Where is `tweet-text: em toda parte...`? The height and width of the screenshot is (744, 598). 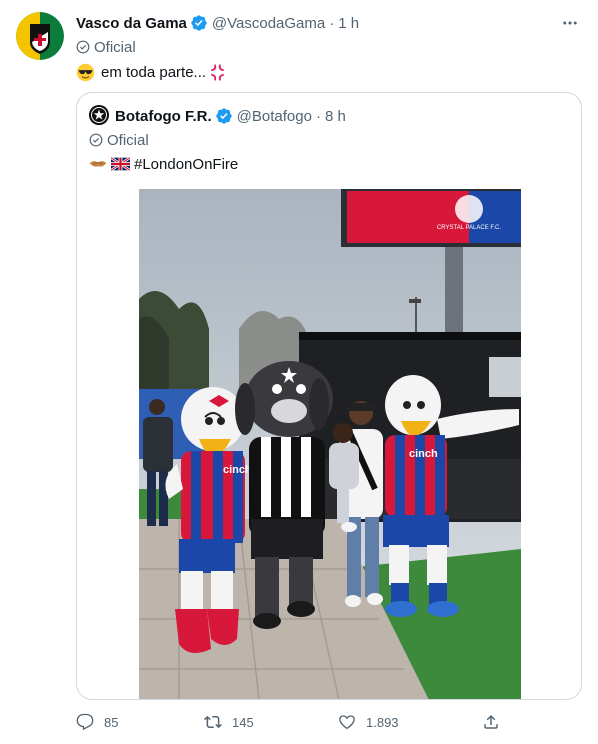
tweet-text: em toda parte... is located at coordinates (154, 72).